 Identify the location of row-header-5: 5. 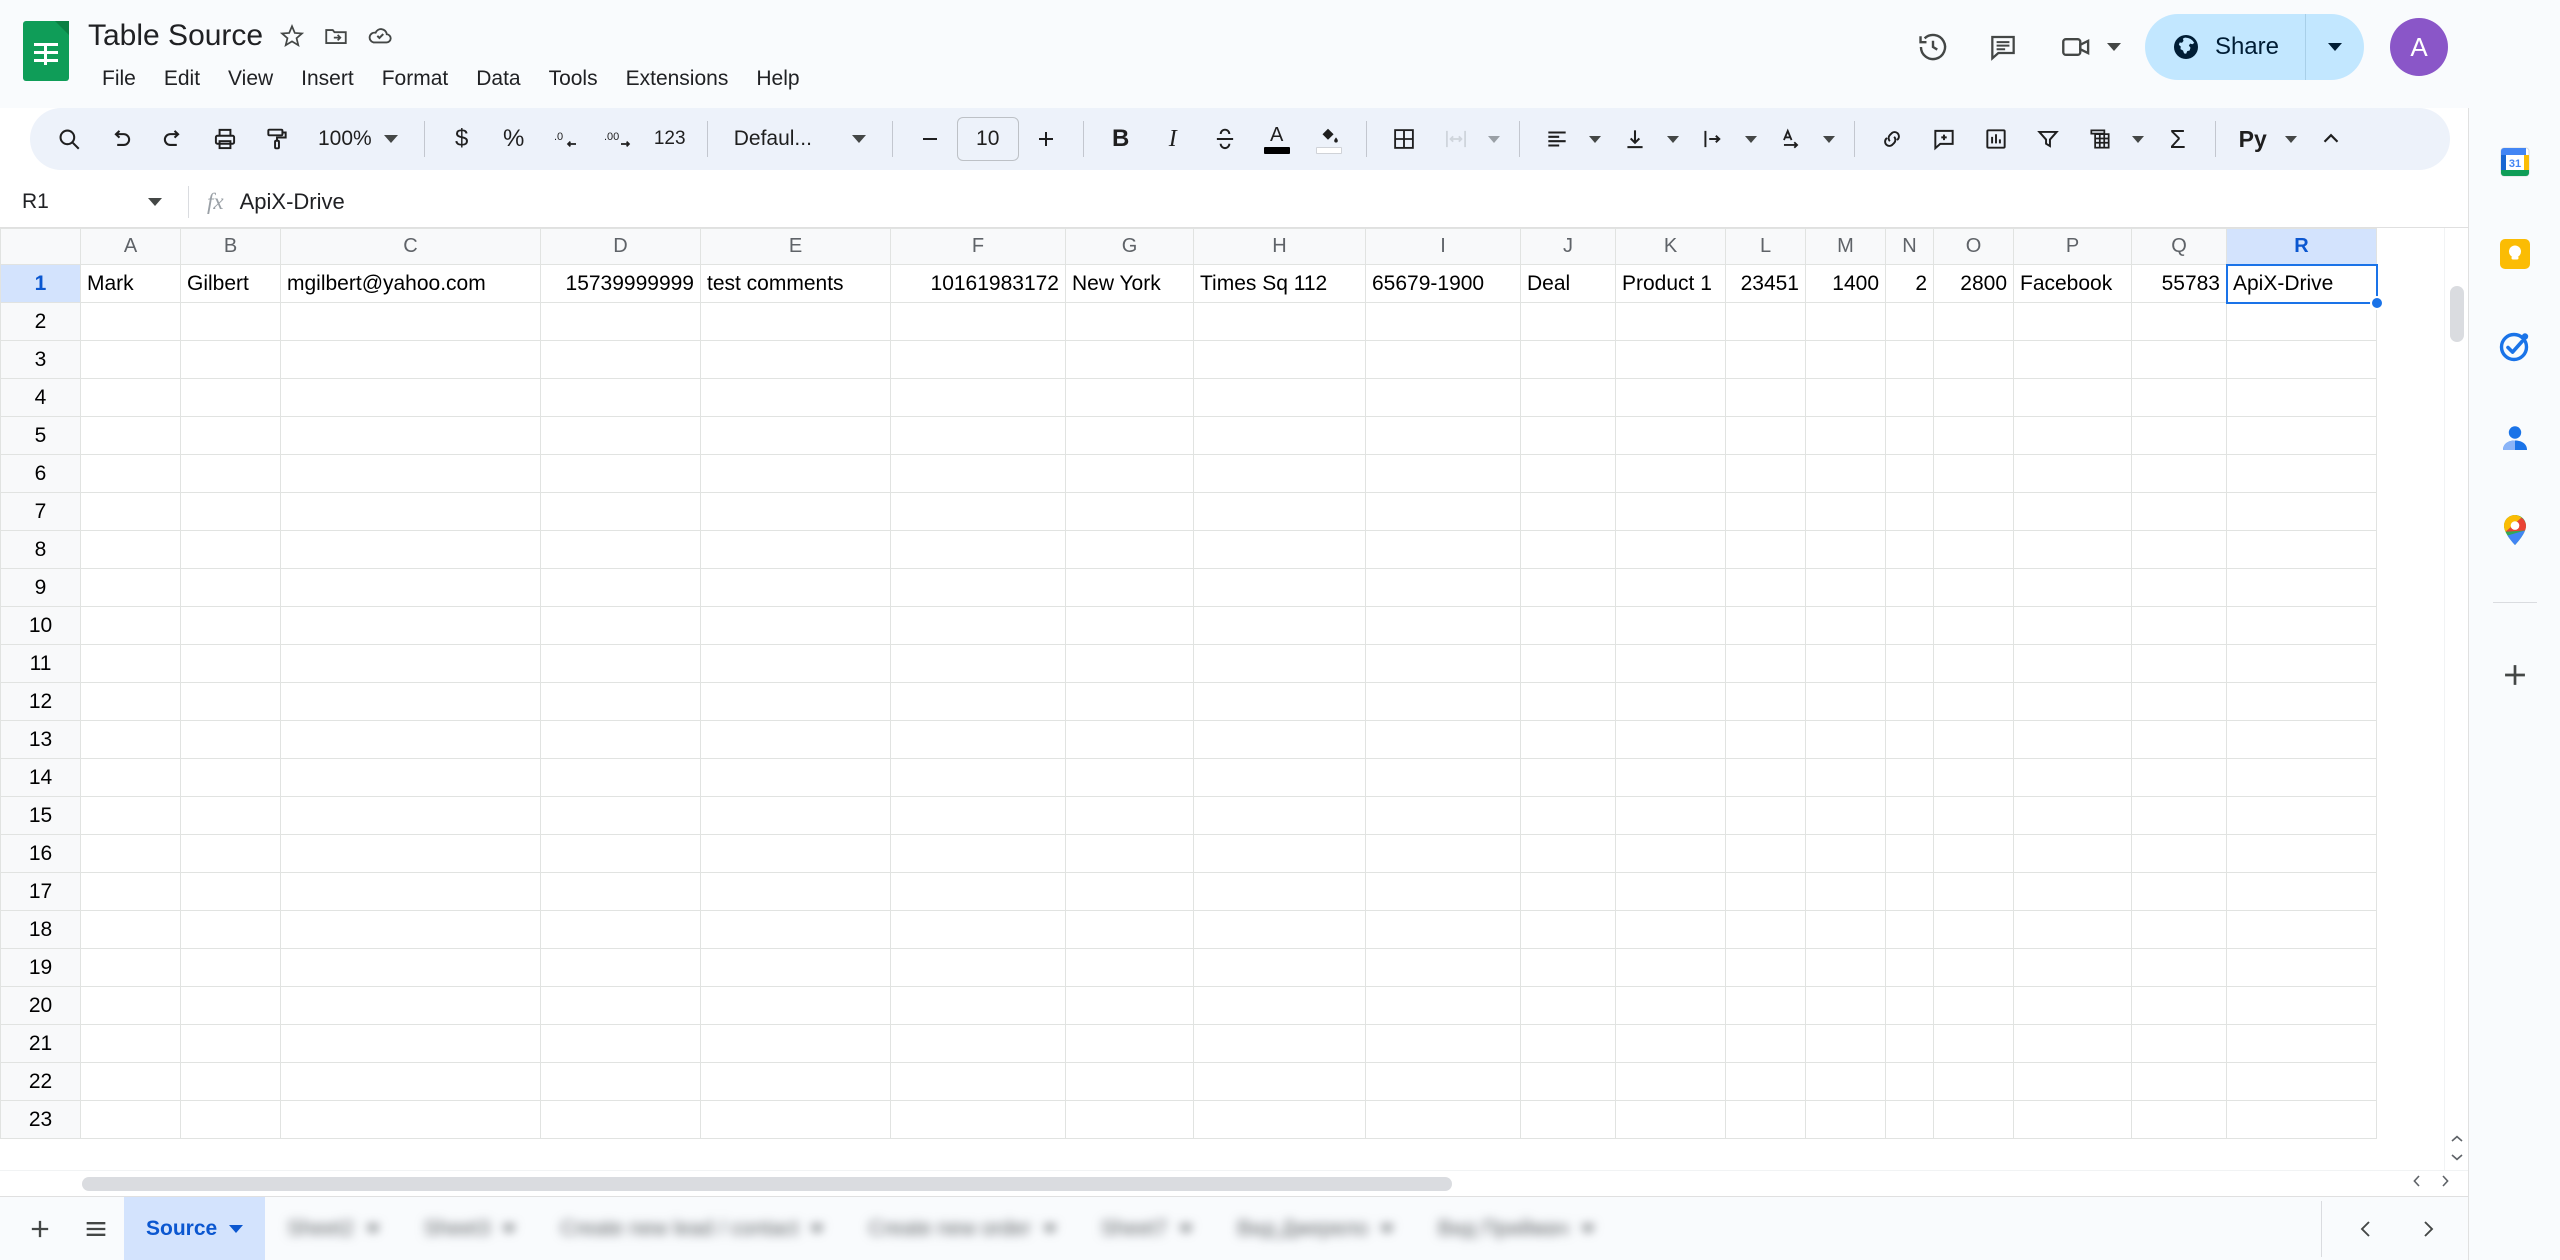
(40, 435).